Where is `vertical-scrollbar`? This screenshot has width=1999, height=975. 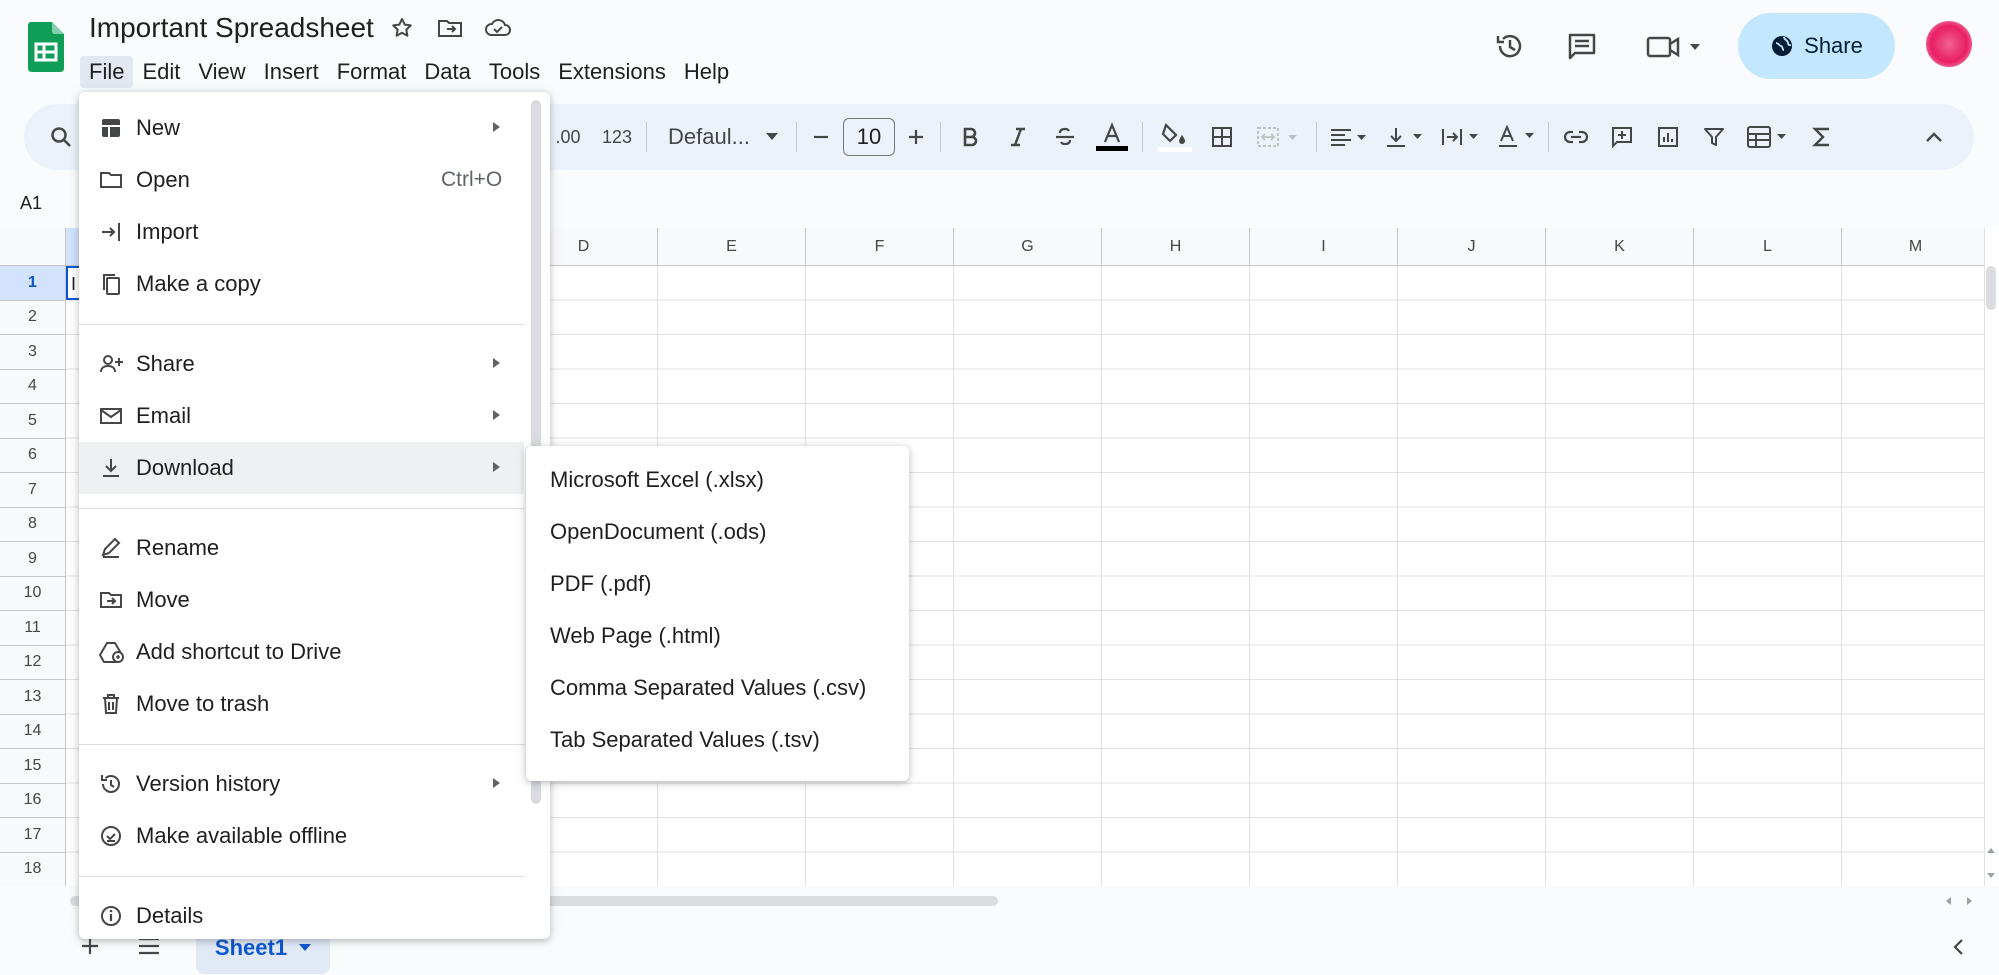
vertical-scrollbar is located at coordinates (1991, 557).